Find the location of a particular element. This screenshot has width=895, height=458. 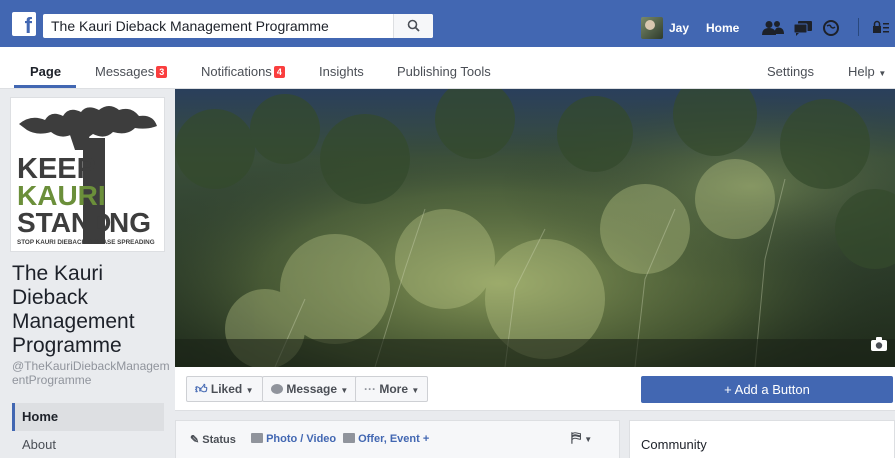

tab-settings: Settings is located at coordinates (790, 71).